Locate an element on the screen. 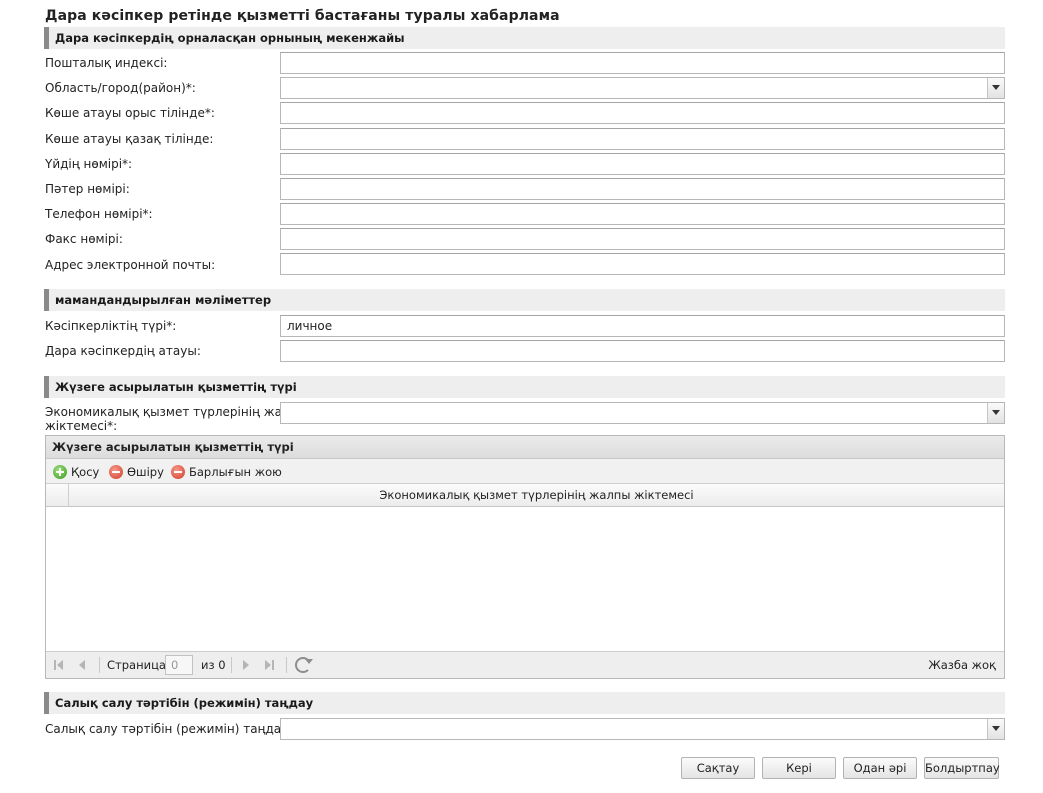  house-label: Үйдің нөмірі*: is located at coordinates (89, 164).